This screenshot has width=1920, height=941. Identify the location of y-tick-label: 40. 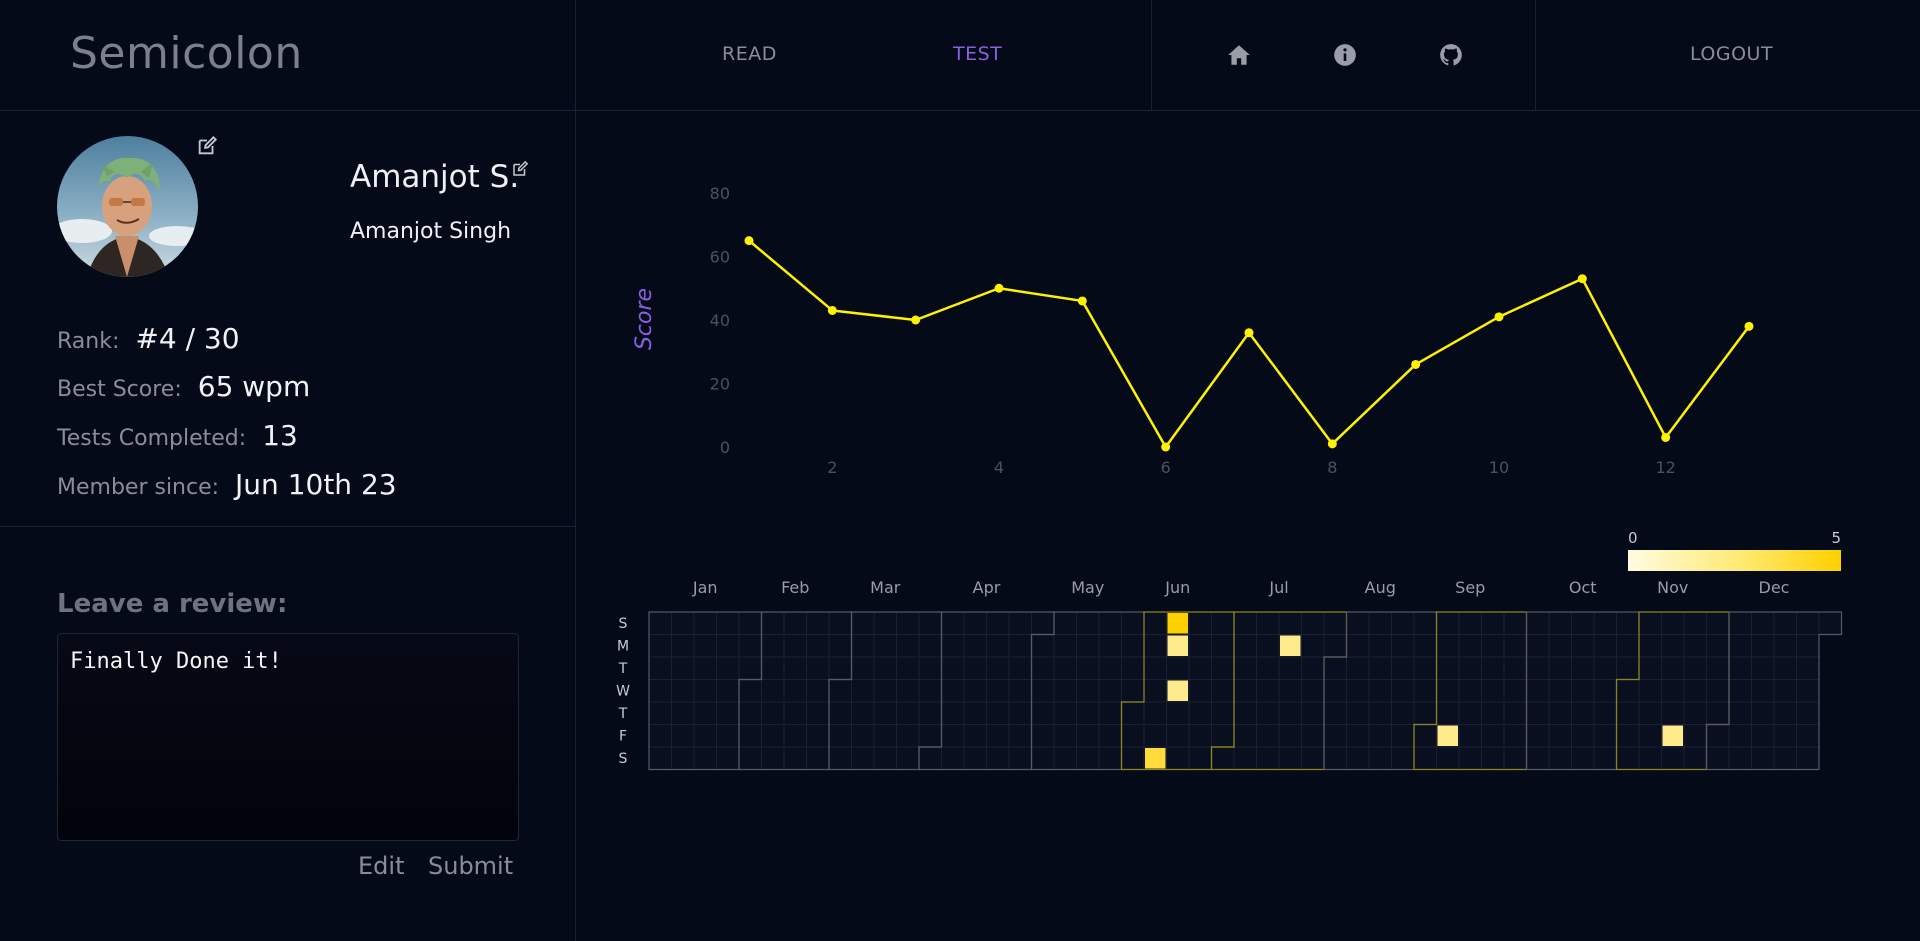
(720, 320).